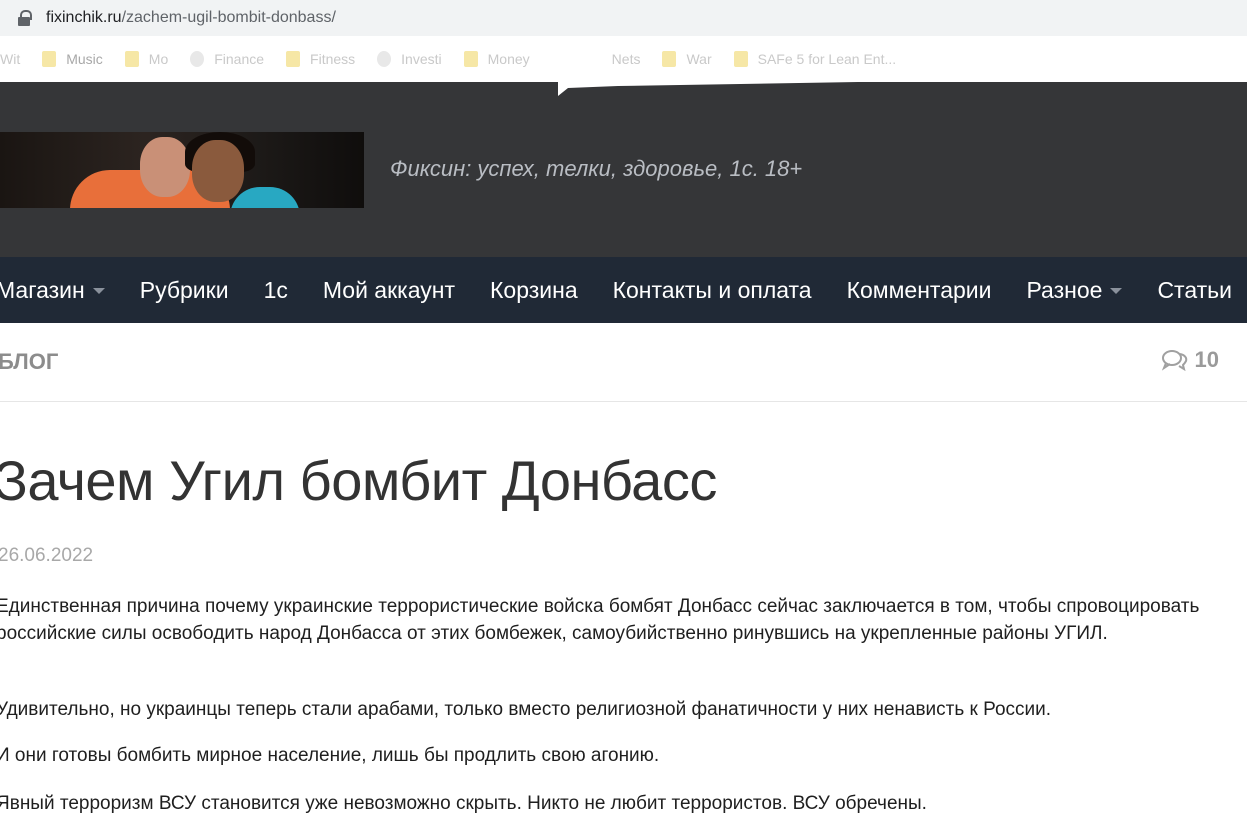  I want to click on bookmark-item: Investi, so click(409, 59).